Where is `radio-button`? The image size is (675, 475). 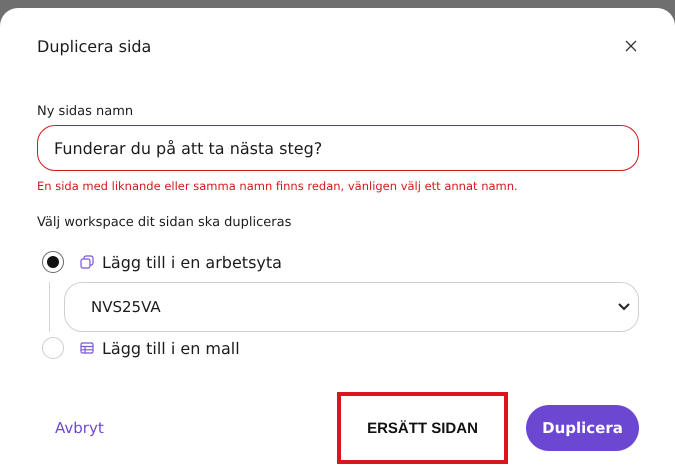 radio-button is located at coordinates (53, 262).